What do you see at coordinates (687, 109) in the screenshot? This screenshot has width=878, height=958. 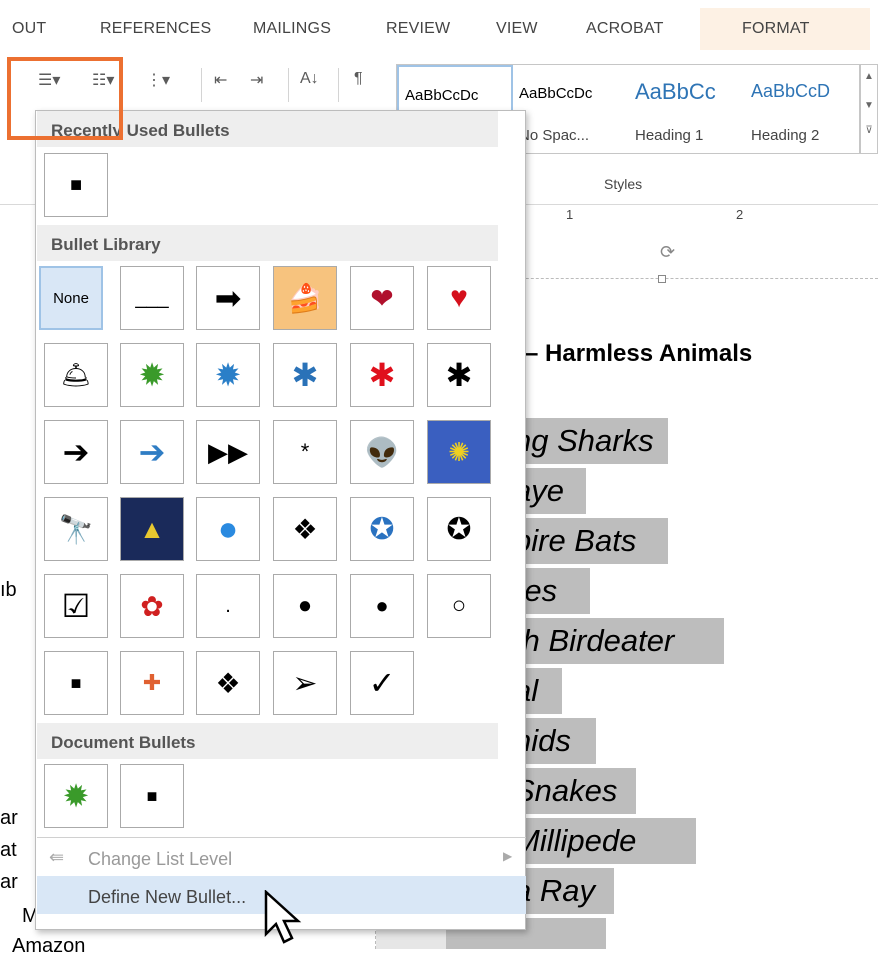 I see `style-heading-1: AaBbCc Heading 1` at bounding box center [687, 109].